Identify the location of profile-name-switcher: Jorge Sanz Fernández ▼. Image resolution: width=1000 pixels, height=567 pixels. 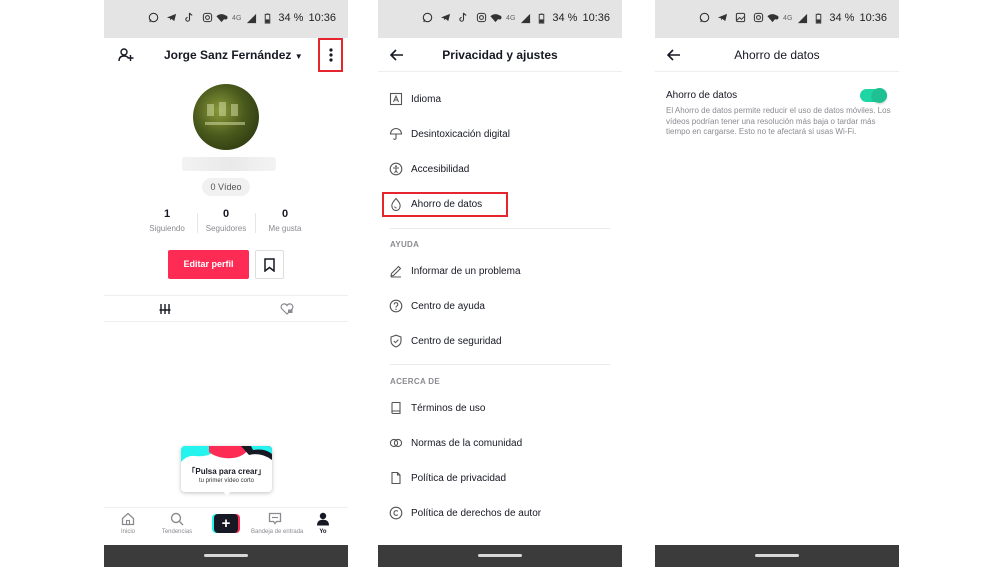
(233, 55).